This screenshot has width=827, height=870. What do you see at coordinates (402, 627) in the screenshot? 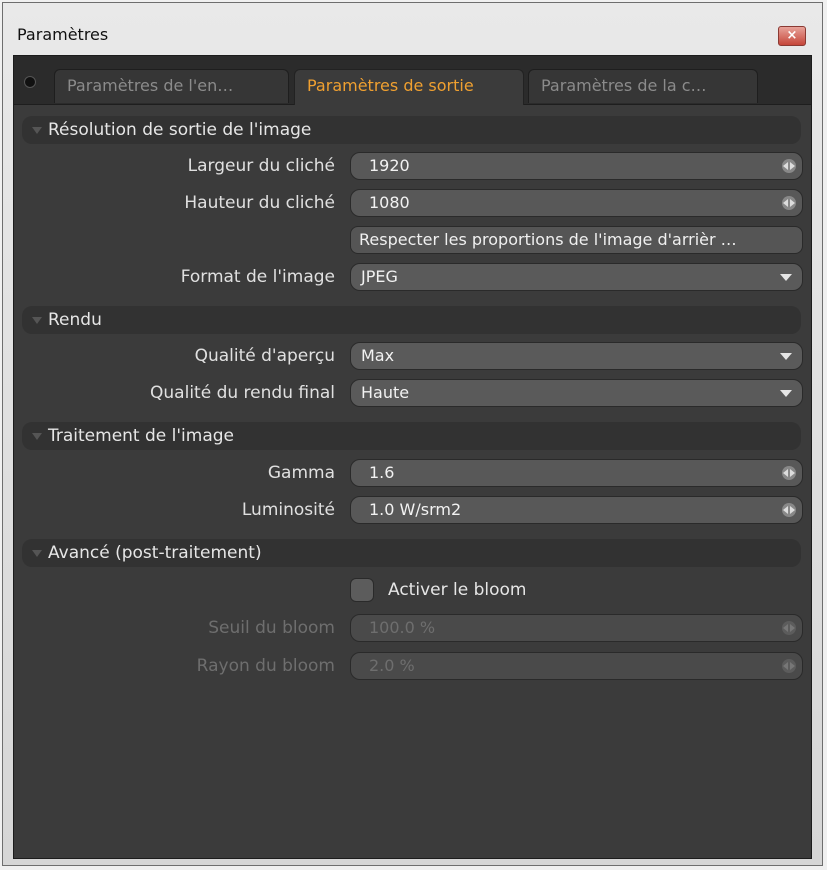
I see `bloom-threshold-value: 100.0 %` at bounding box center [402, 627].